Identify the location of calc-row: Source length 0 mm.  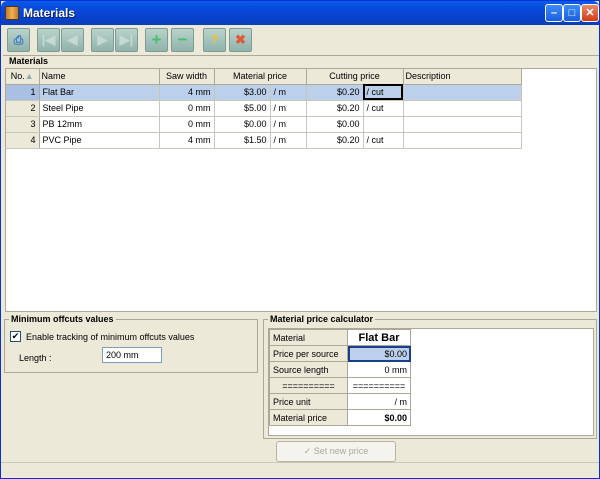
(340, 369).